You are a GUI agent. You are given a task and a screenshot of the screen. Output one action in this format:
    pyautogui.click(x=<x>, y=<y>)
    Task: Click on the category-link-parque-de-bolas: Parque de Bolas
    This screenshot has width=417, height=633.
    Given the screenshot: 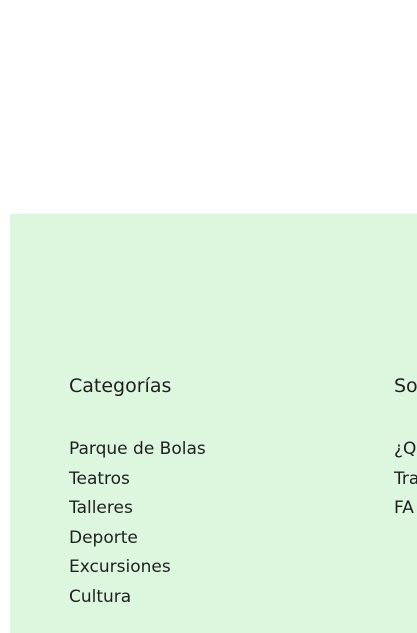 What is the action you would take?
    pyautogui.click(x=137, y=450)
    